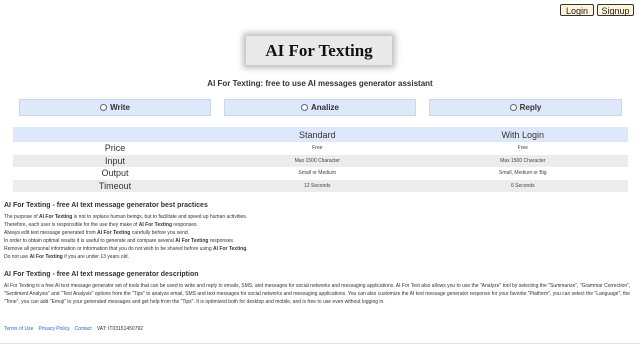 The width and height of the screenshot is (640, 360). What do you see at coordinates (115, 148) in the screenshot?
I see `row-label: Price` at bounding box center [115, 148].